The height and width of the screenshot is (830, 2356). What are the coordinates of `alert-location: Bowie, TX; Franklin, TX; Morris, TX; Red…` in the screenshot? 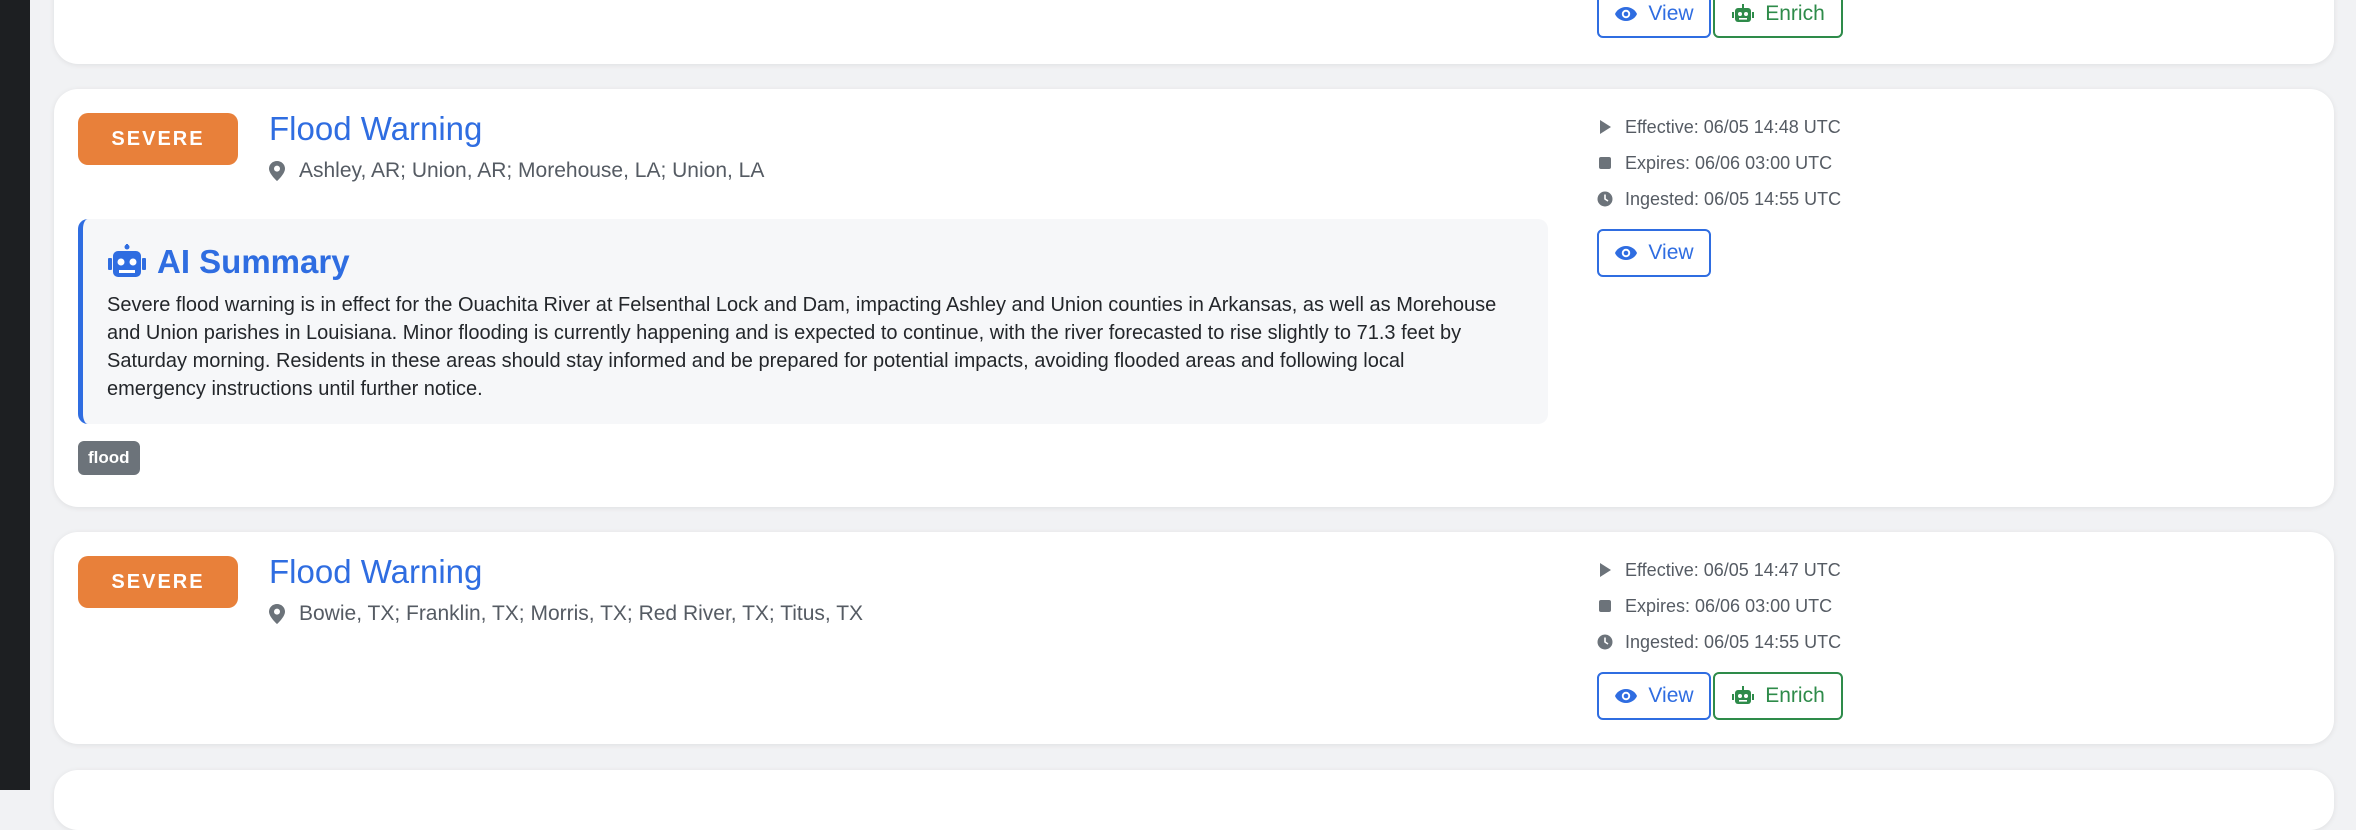 It's located at (566, 614).